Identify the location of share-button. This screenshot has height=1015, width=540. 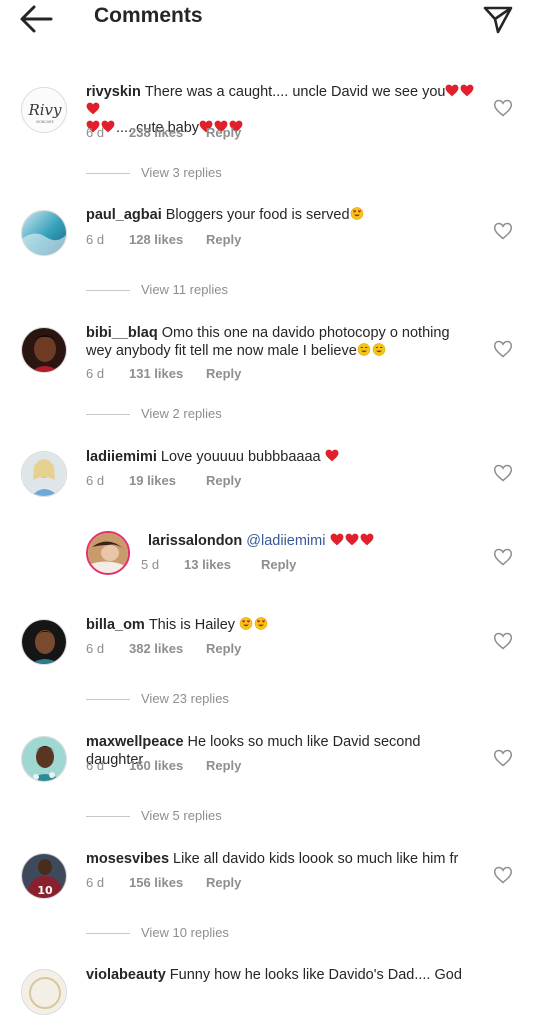
(498, 19).